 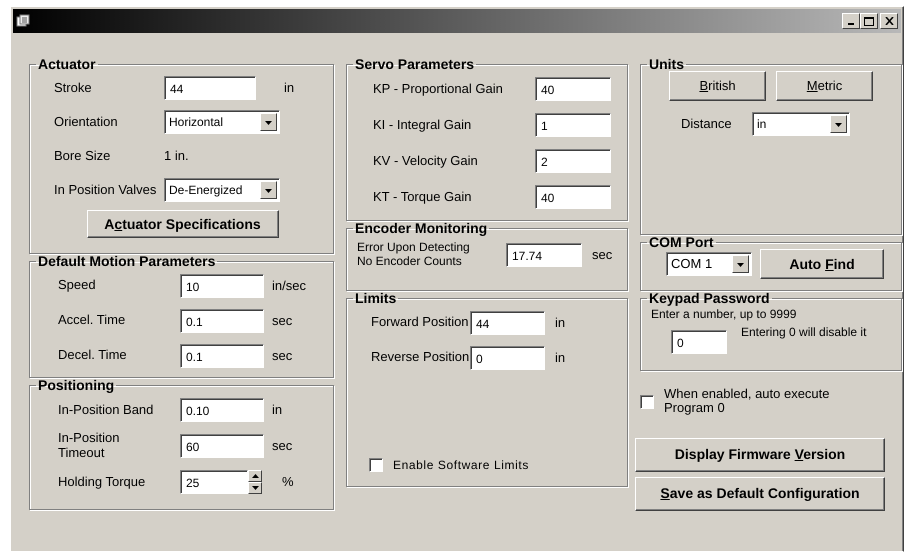 I want to click on unit-label: in/sec, so click(x=289, y=285).